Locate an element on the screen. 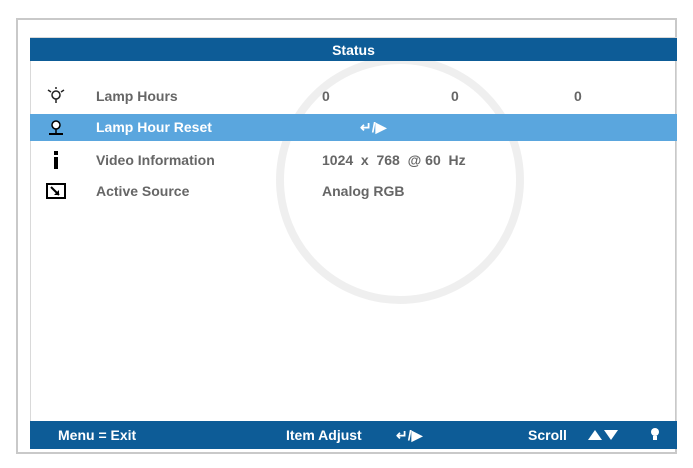  source-icon is located at coordinates (56, 191).